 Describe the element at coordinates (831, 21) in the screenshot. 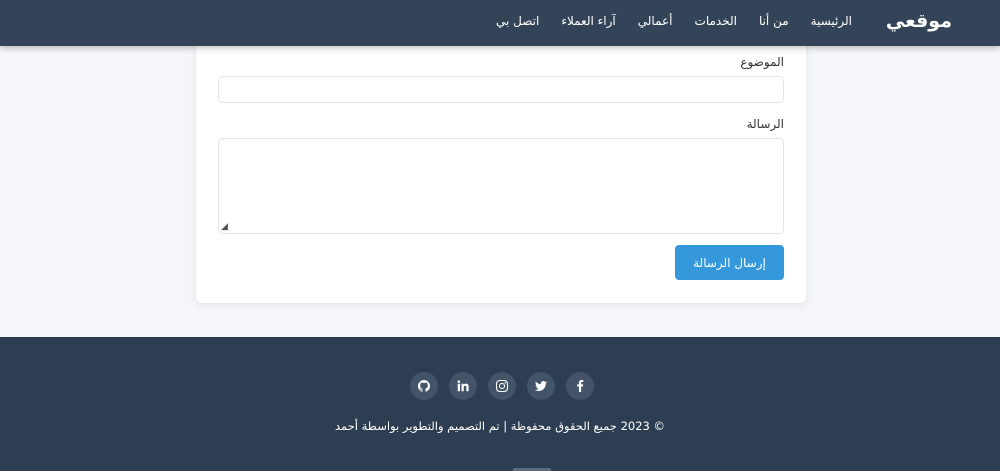

I see `nav-link-home: الرئيسية` at that location.